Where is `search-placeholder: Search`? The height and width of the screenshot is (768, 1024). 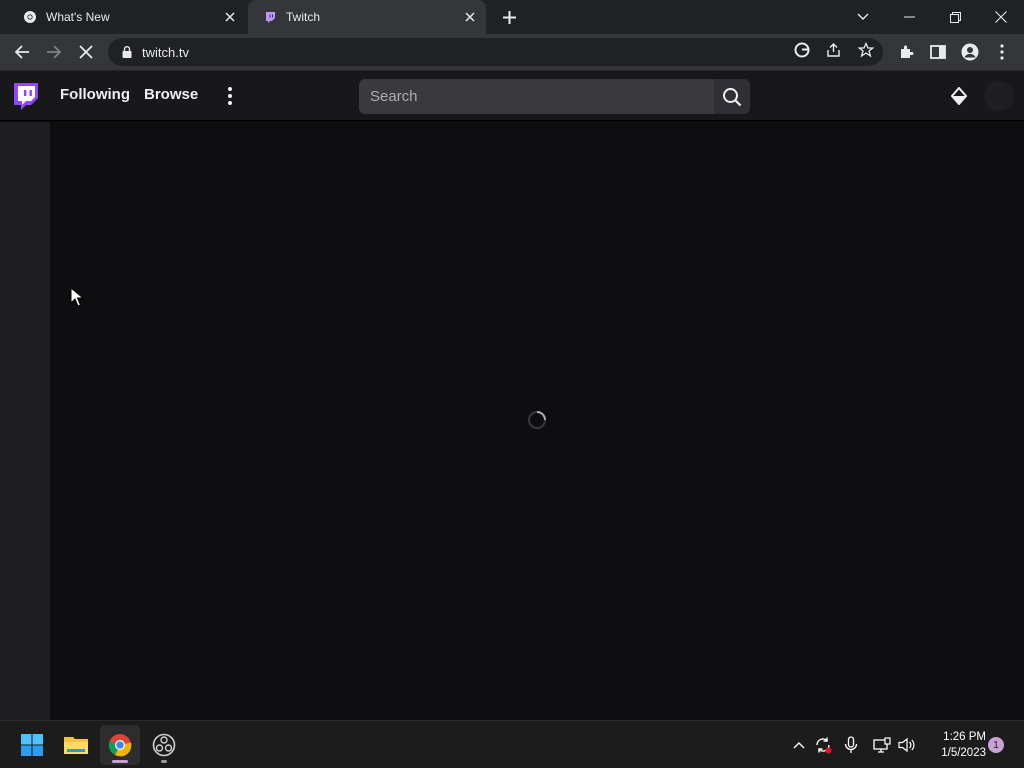 search-placeholder: Search is located at coordinates (394, 96).